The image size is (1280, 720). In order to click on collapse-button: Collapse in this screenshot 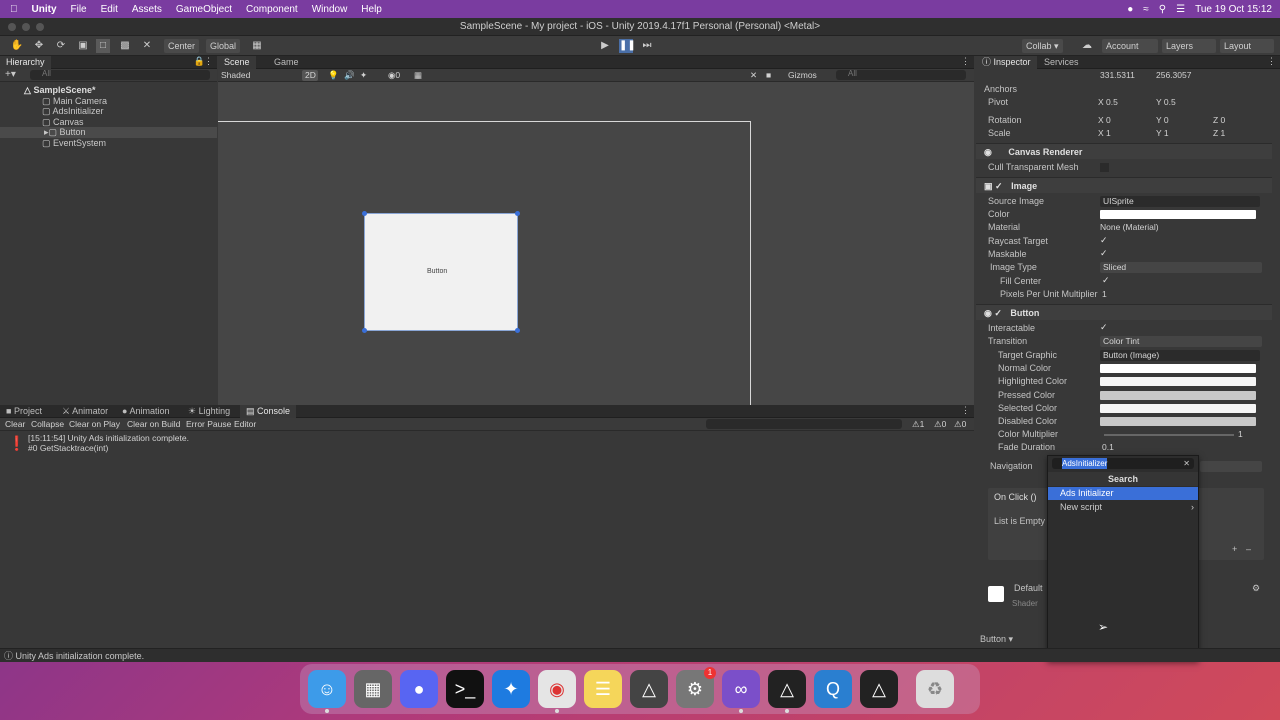, I will do `click(47, 424)`.